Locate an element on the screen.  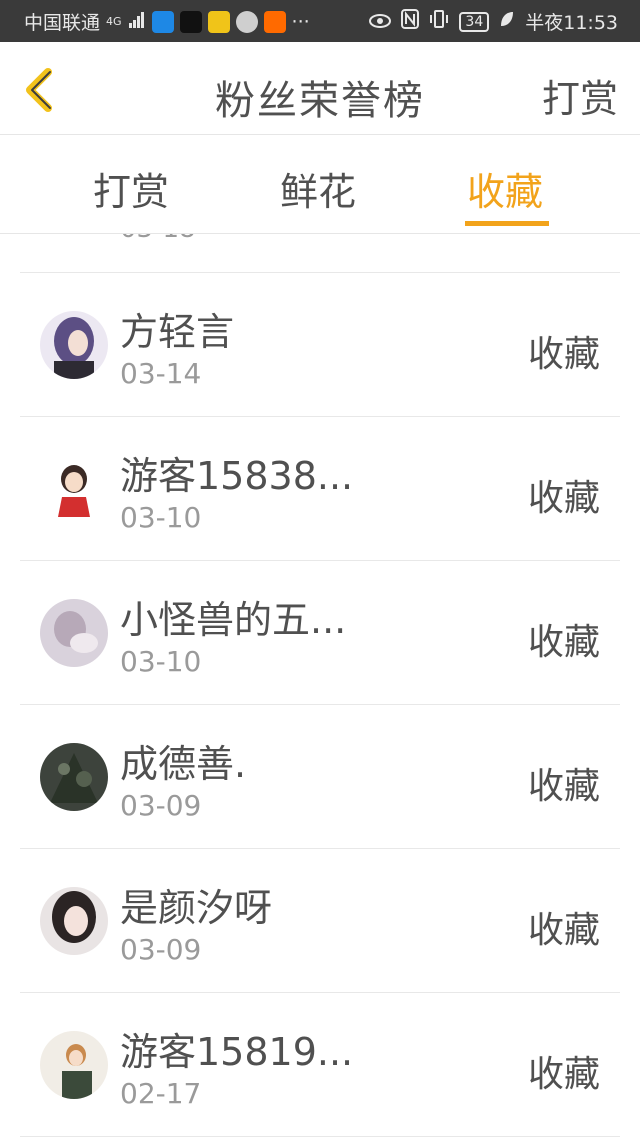
tab-flowers: 鲜花 is located at coordinates (318, 188).